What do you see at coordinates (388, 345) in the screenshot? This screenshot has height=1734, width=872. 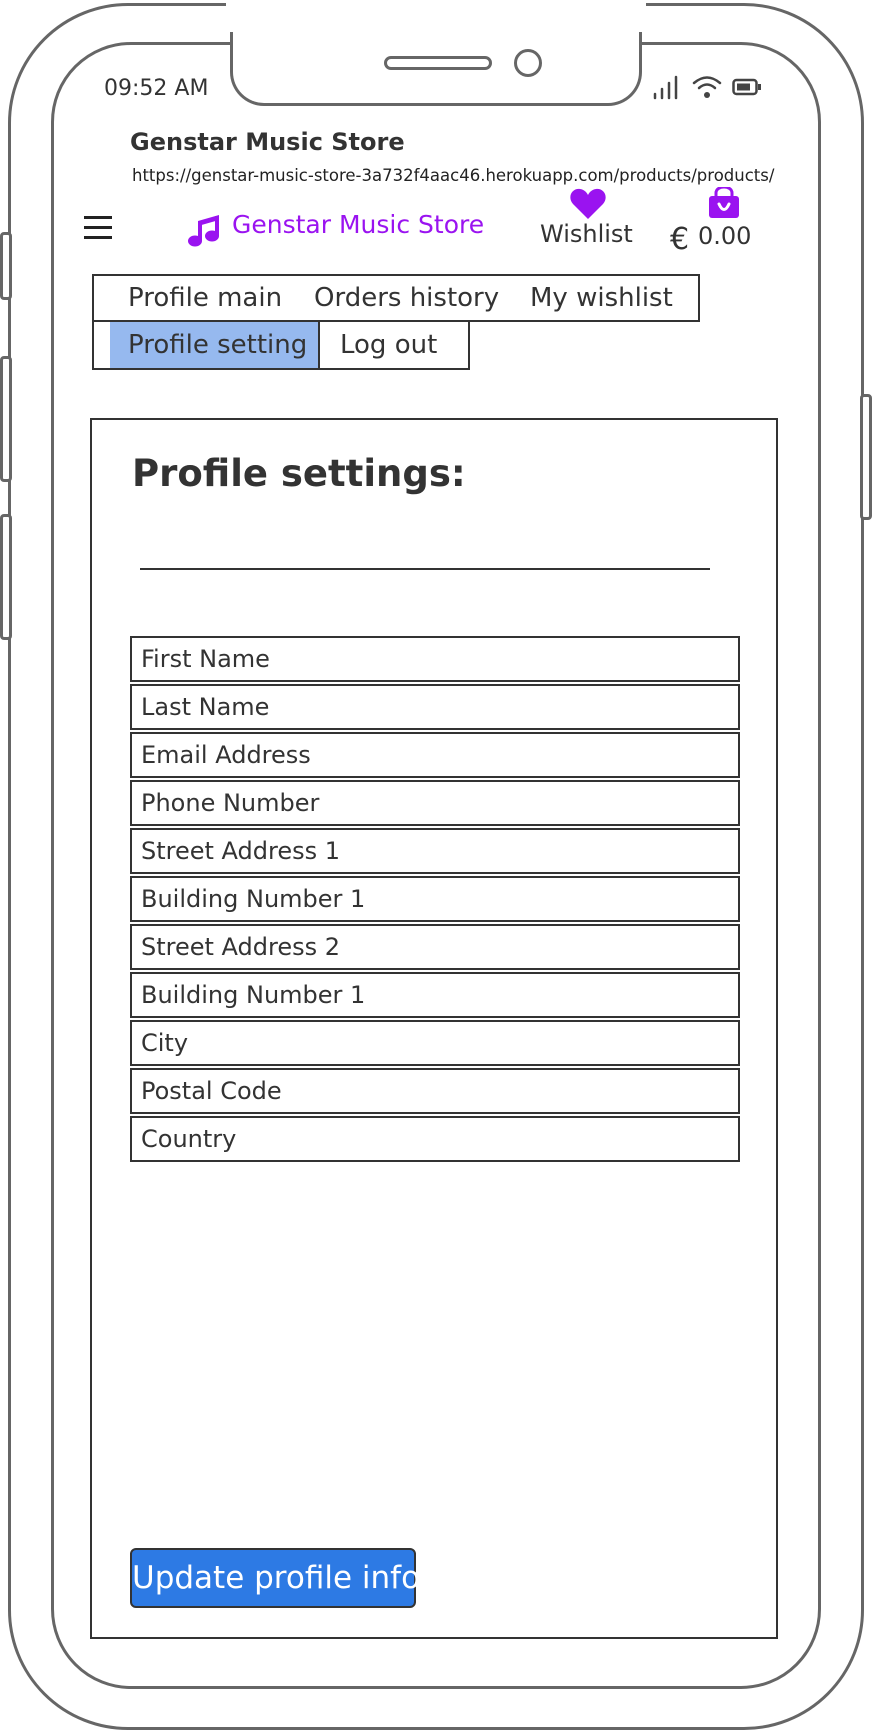 I see `tab-log-out: Log out` at bounding box center [388, 345].